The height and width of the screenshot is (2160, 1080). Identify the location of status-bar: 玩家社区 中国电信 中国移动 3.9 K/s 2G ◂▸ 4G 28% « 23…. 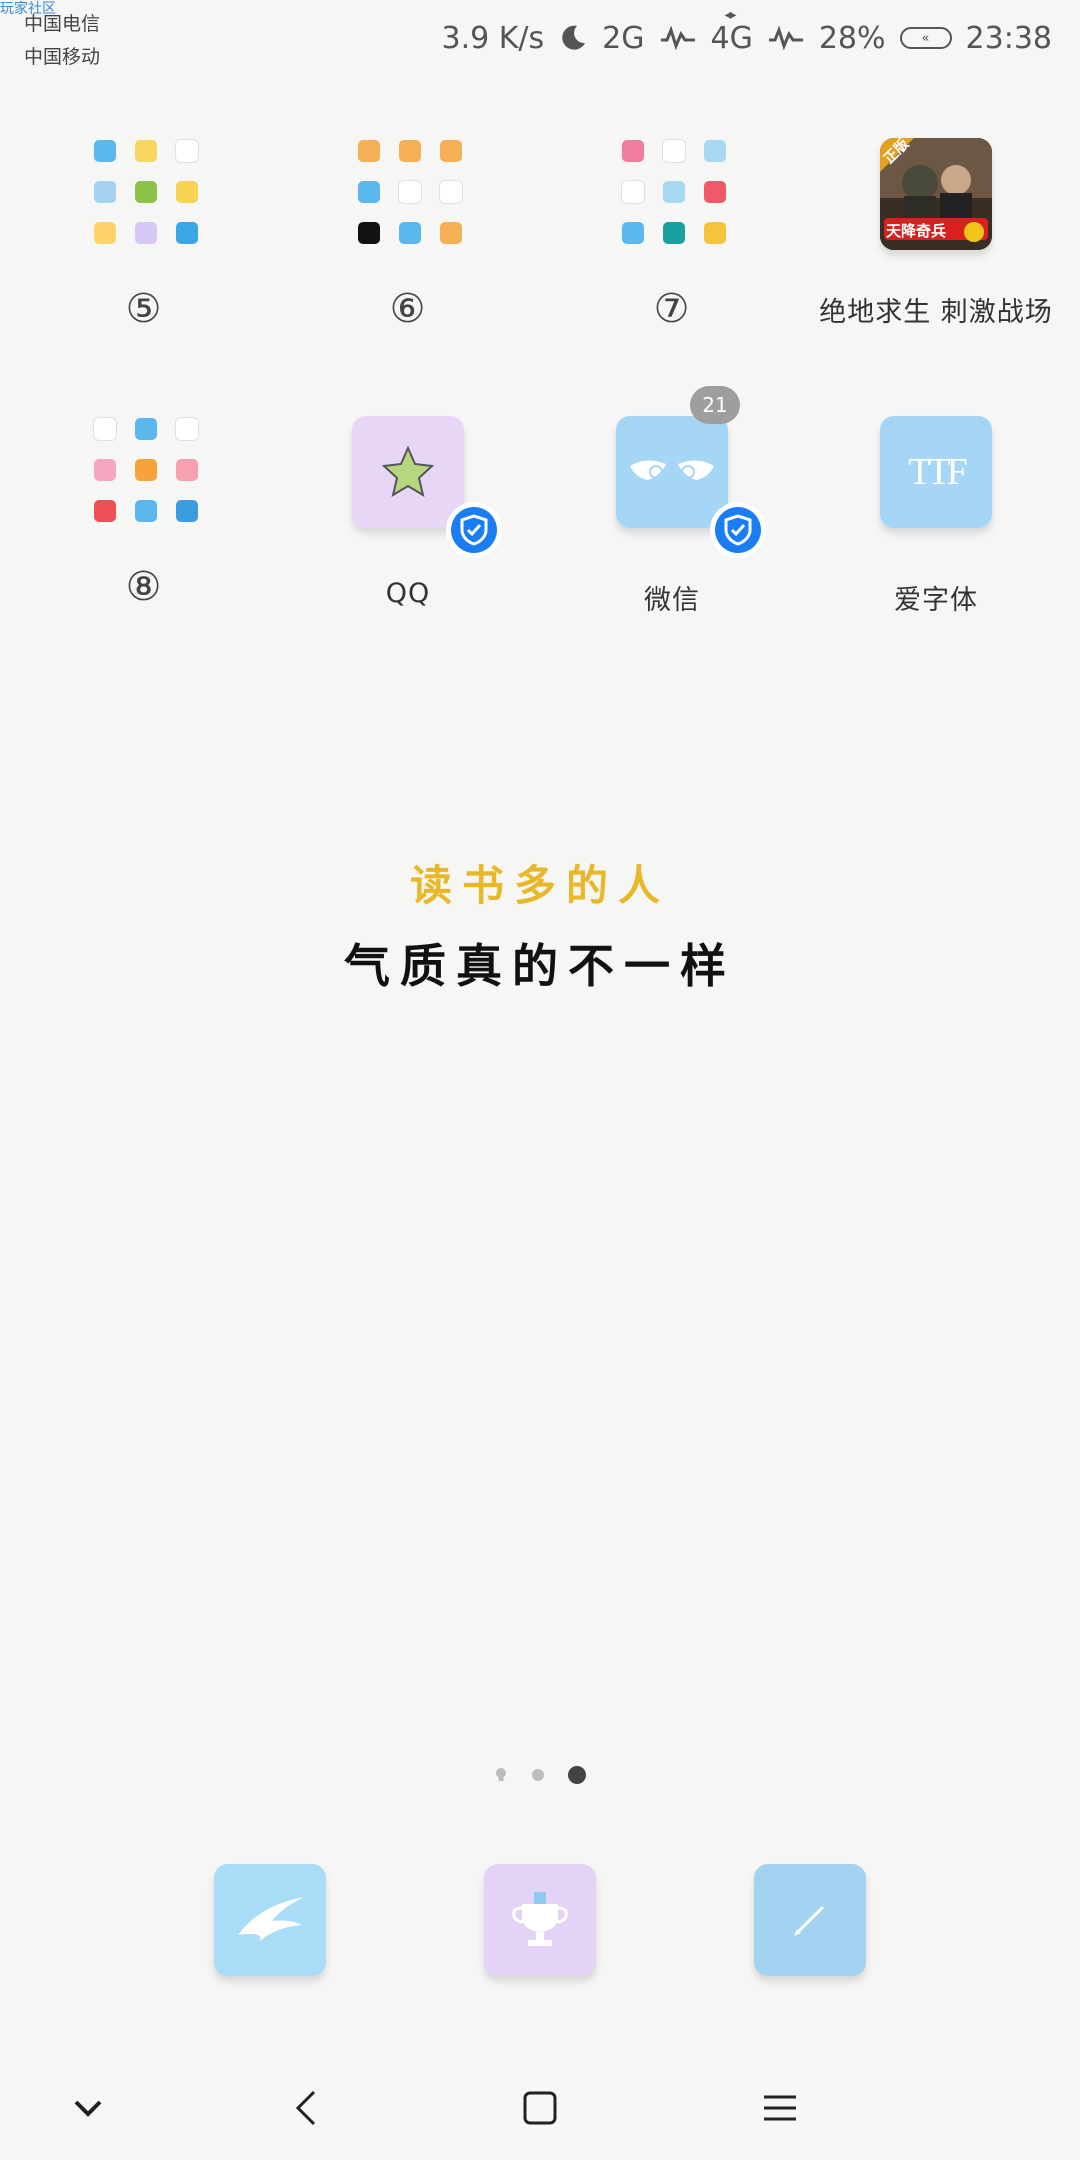
(540, 40).